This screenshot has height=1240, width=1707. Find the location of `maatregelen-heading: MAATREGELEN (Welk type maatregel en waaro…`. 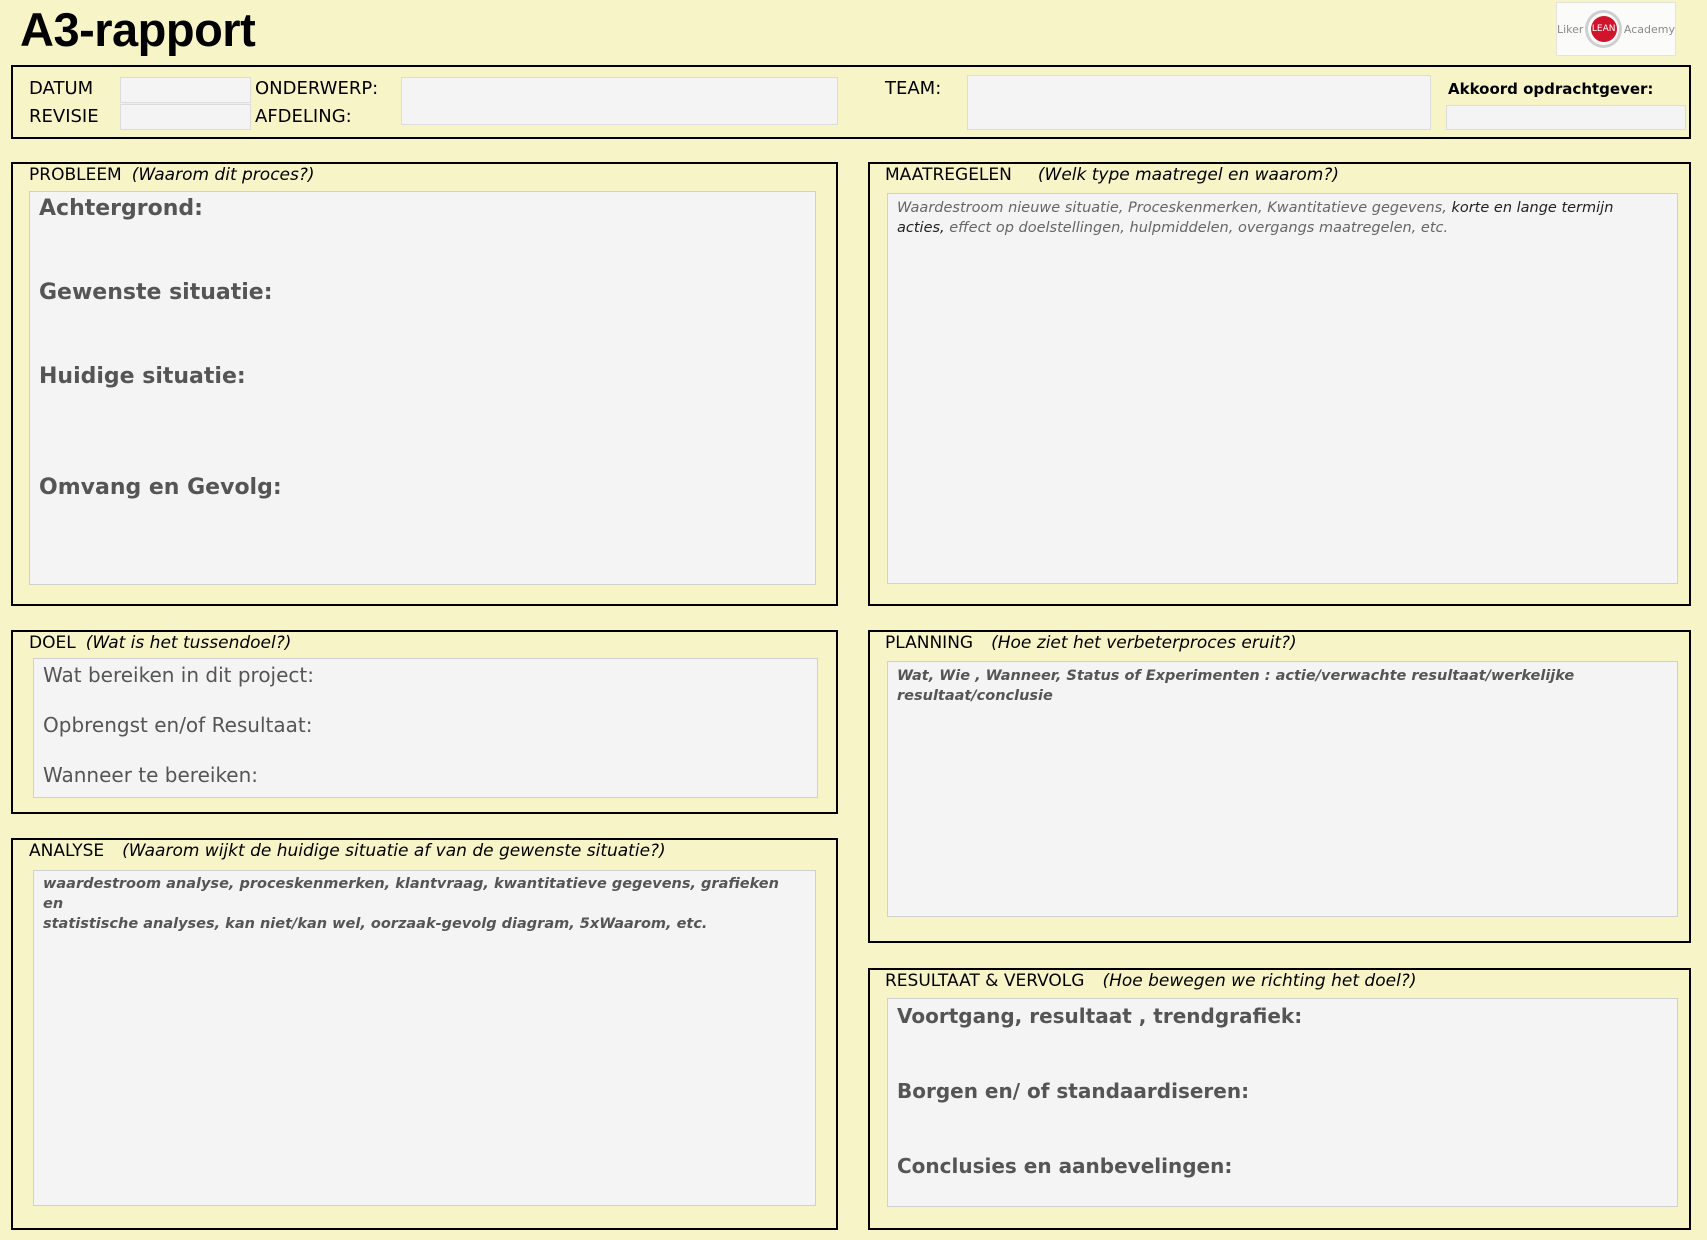

maatregelen-heading: MAATREGELEN (Welk type maatregel en waaro… is located at coordinates (1112, 175).